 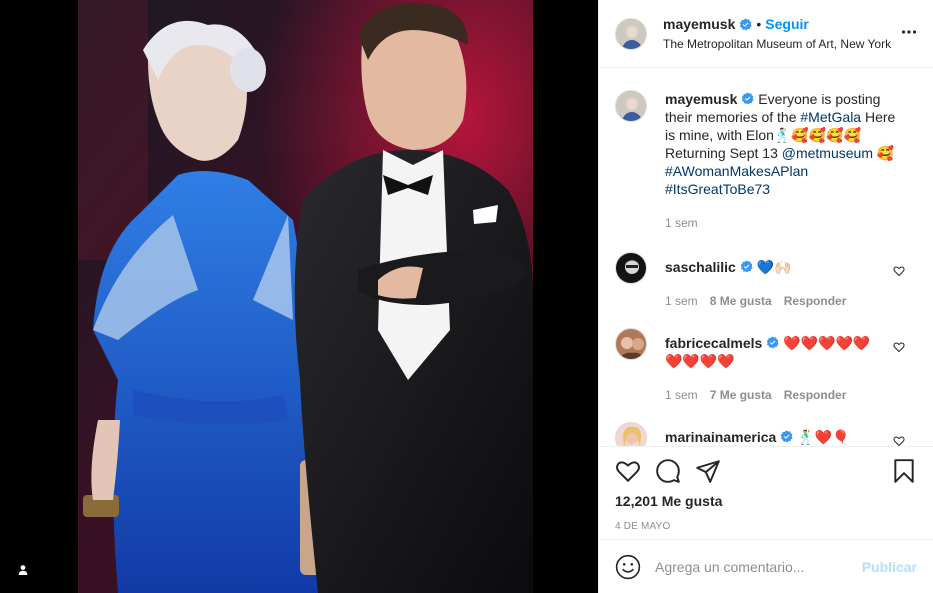 What do you see at coordinates (708, 471) in the screenshot?
I see `share-icon` at bounding box center [708, 471].